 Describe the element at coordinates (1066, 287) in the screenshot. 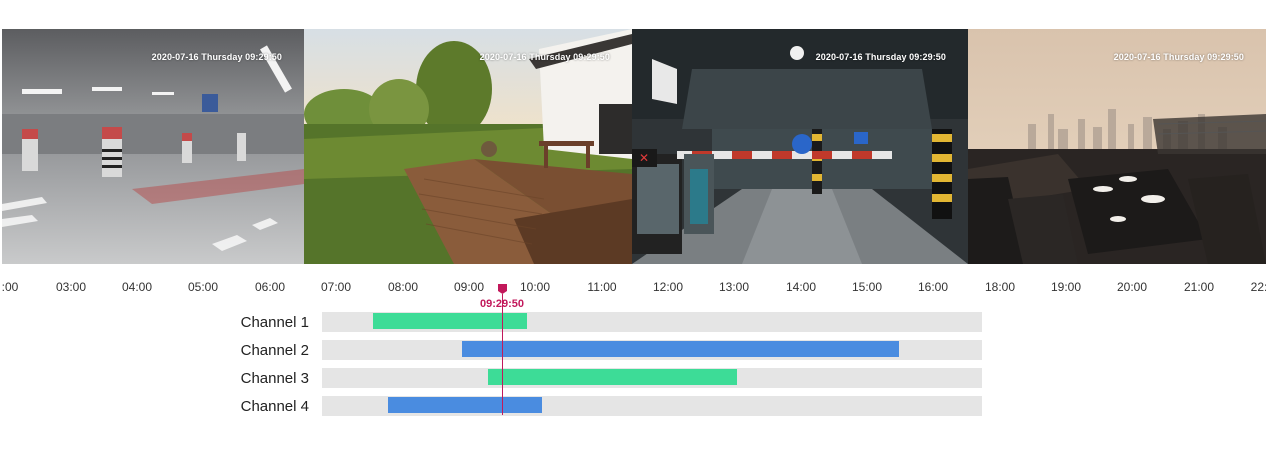

I see `time-tick: 19:00` at that location.